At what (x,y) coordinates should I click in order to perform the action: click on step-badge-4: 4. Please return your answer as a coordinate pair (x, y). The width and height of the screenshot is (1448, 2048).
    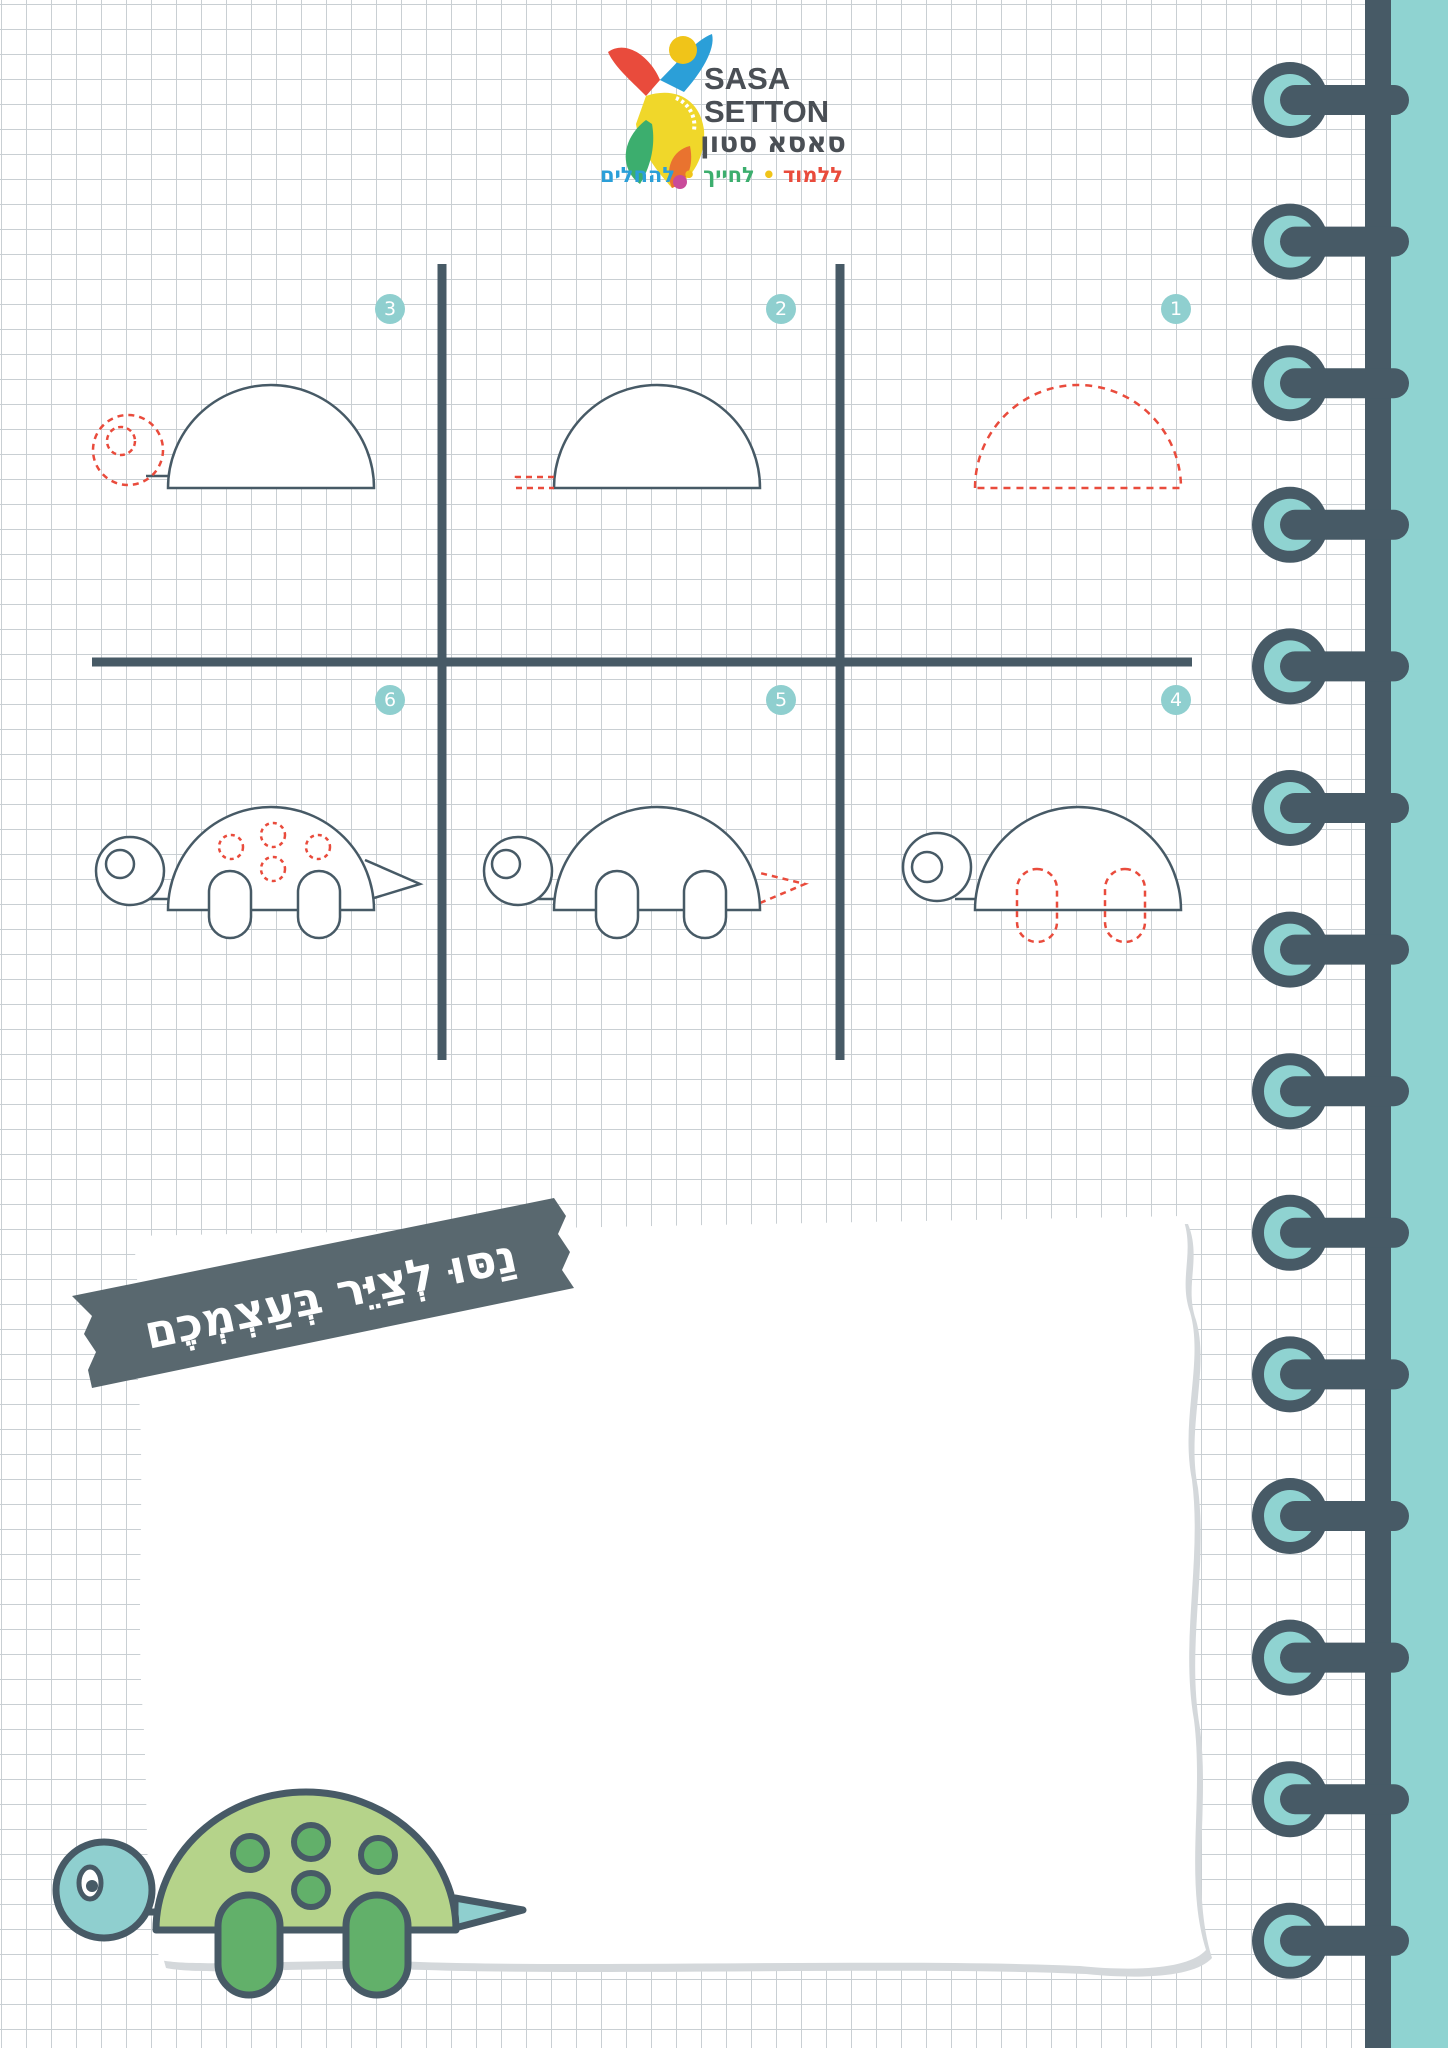
    Looking at the image, I should click on (1176, 700).